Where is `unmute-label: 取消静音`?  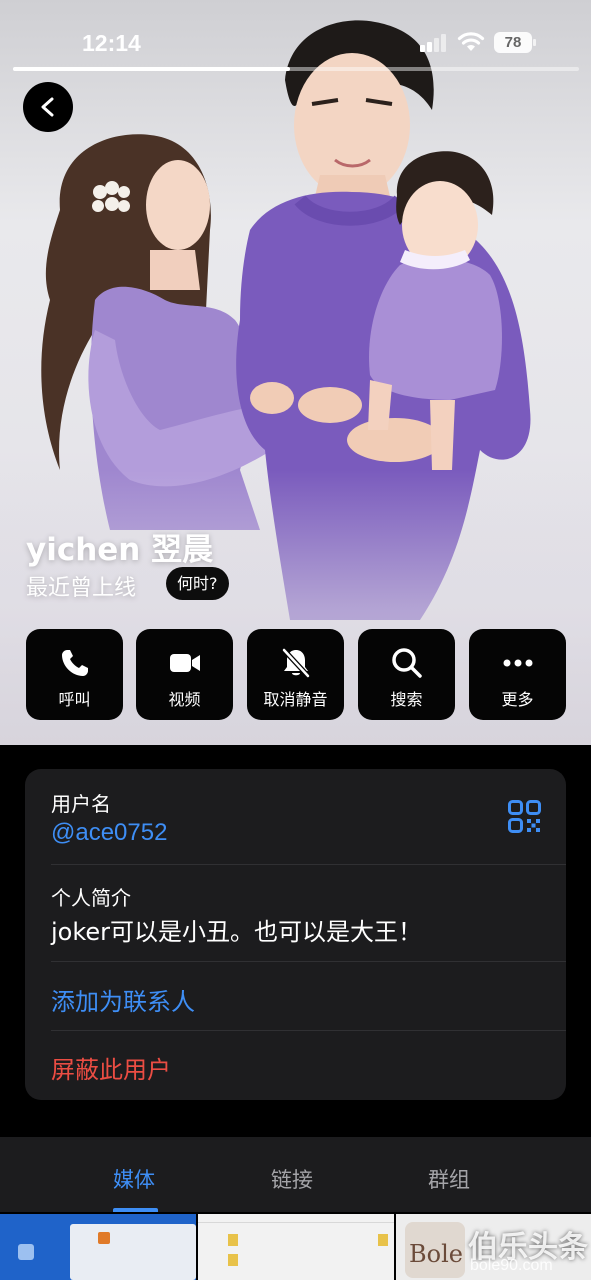 unmute-label: 取消静音 is located at coordinates (295, 699).